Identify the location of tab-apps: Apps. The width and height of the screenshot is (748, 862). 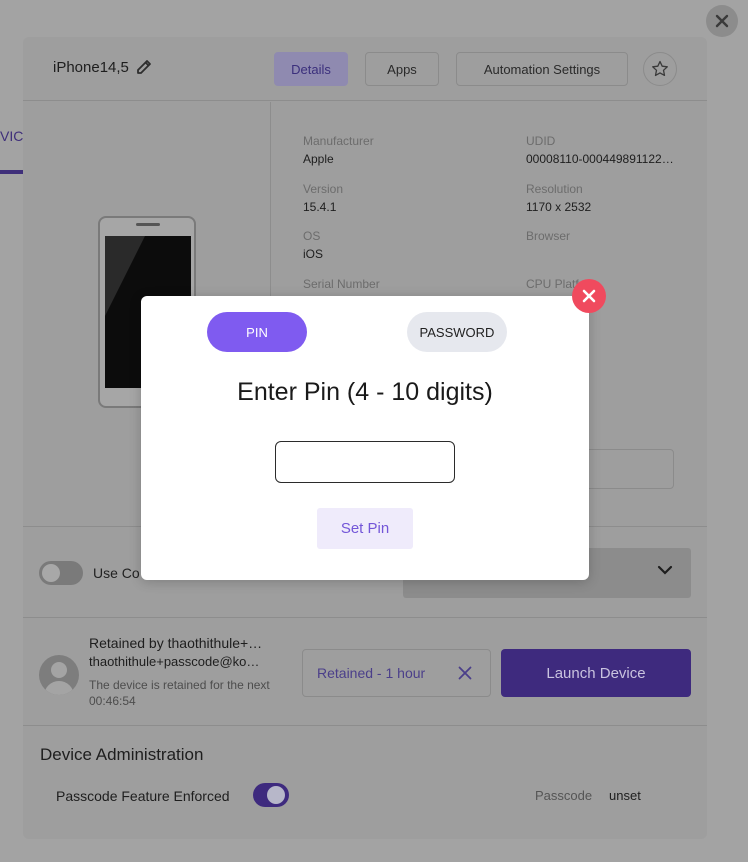
(402, 69).